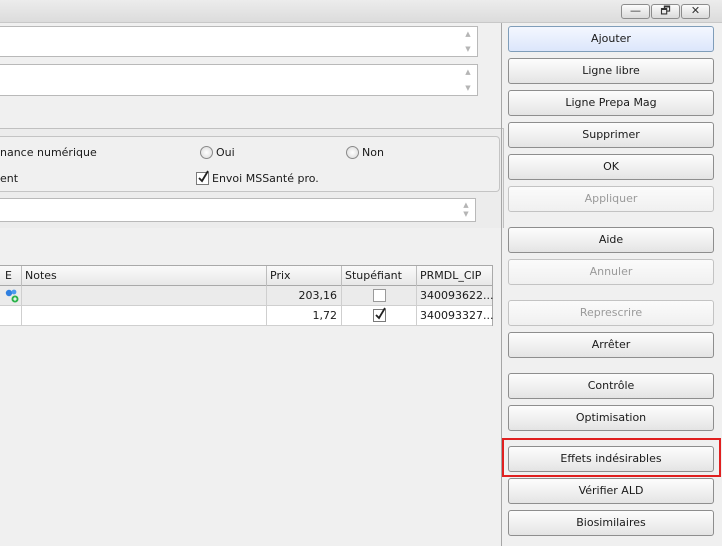  I want to click on title-bar: — 🗗 ✕, so click(361, 11).